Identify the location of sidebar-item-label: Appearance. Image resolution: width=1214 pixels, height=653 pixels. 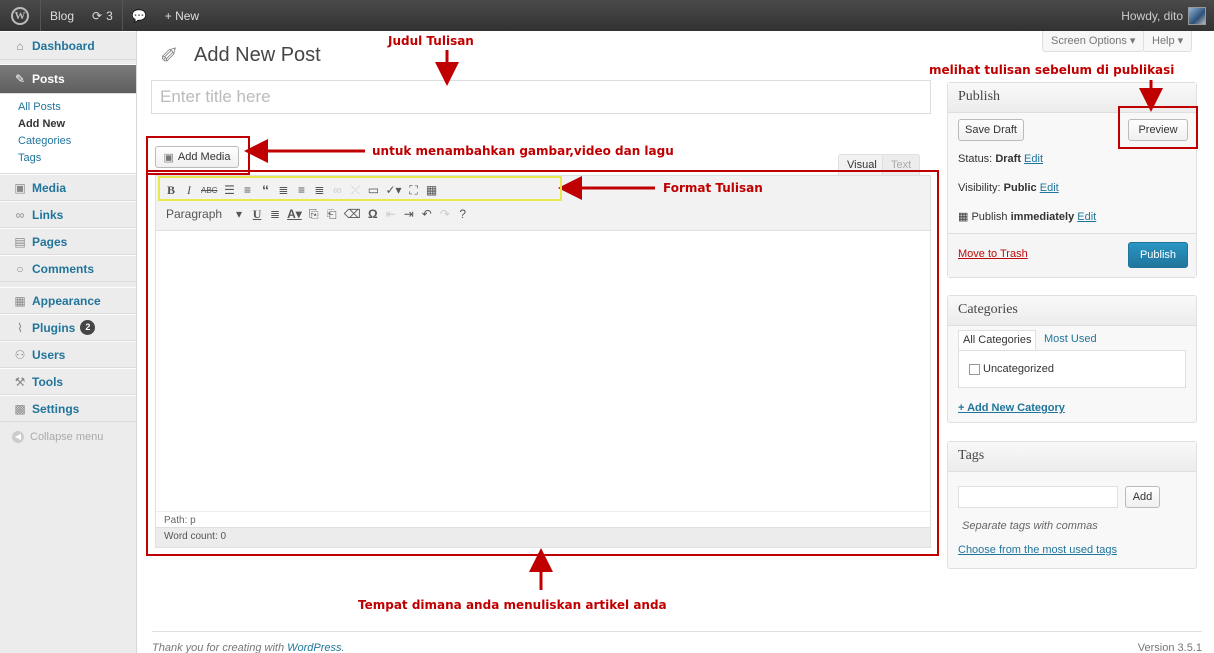
(66, 300).